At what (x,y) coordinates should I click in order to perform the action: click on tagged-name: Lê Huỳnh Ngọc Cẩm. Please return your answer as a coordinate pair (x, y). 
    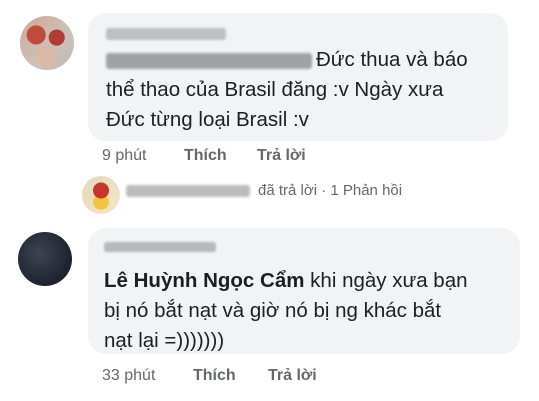
    Looking at the image, I should click on (204, 280).